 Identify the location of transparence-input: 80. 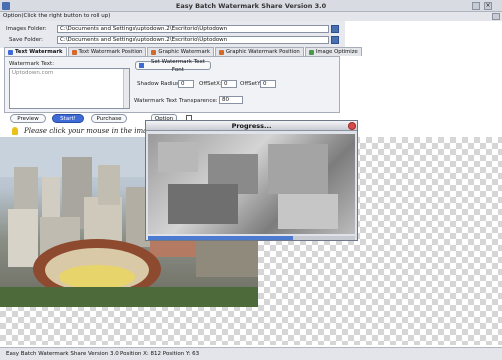
(231, 100).